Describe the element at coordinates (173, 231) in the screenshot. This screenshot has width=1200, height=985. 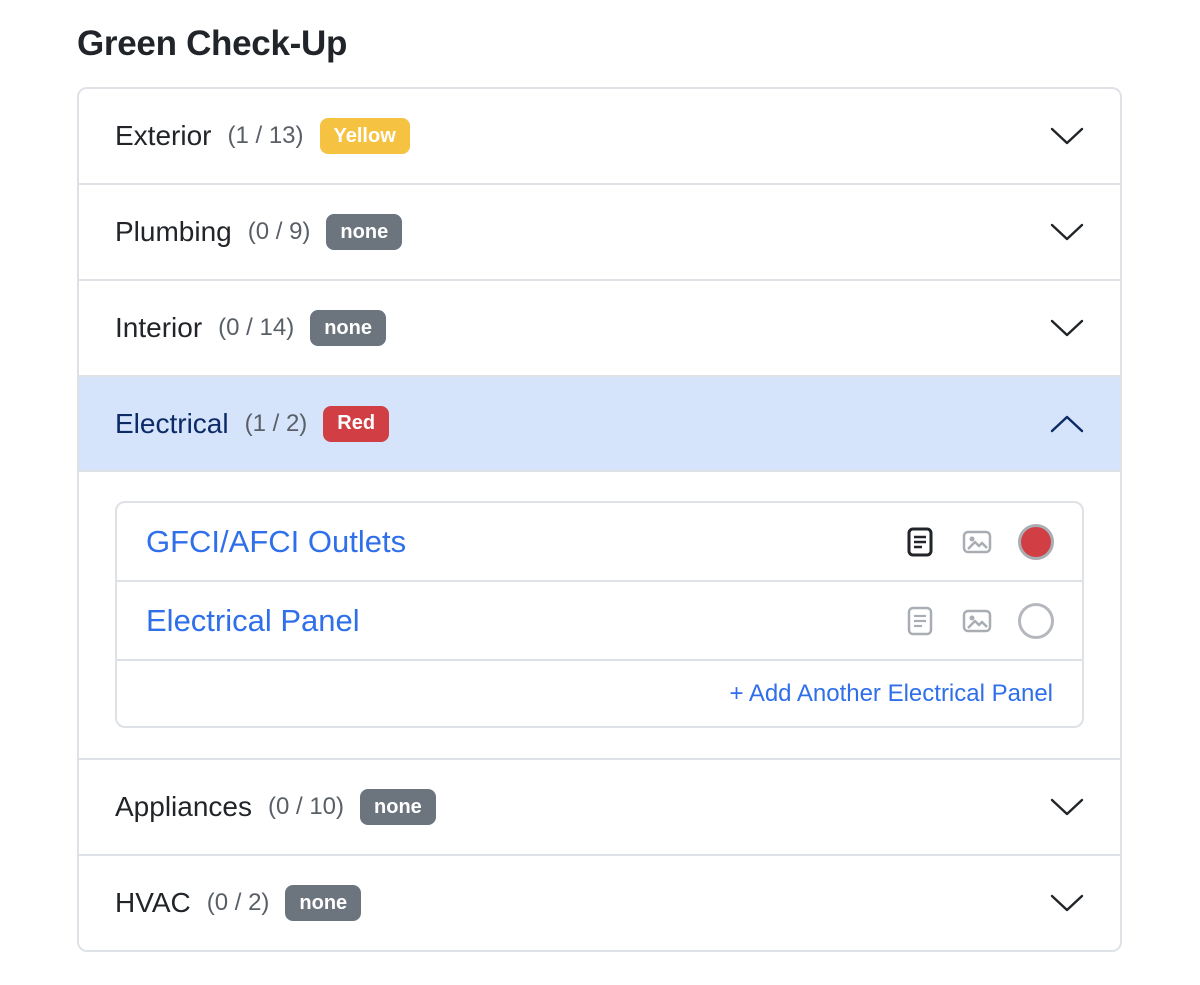
I see `section-title: Plumbing` at that location.